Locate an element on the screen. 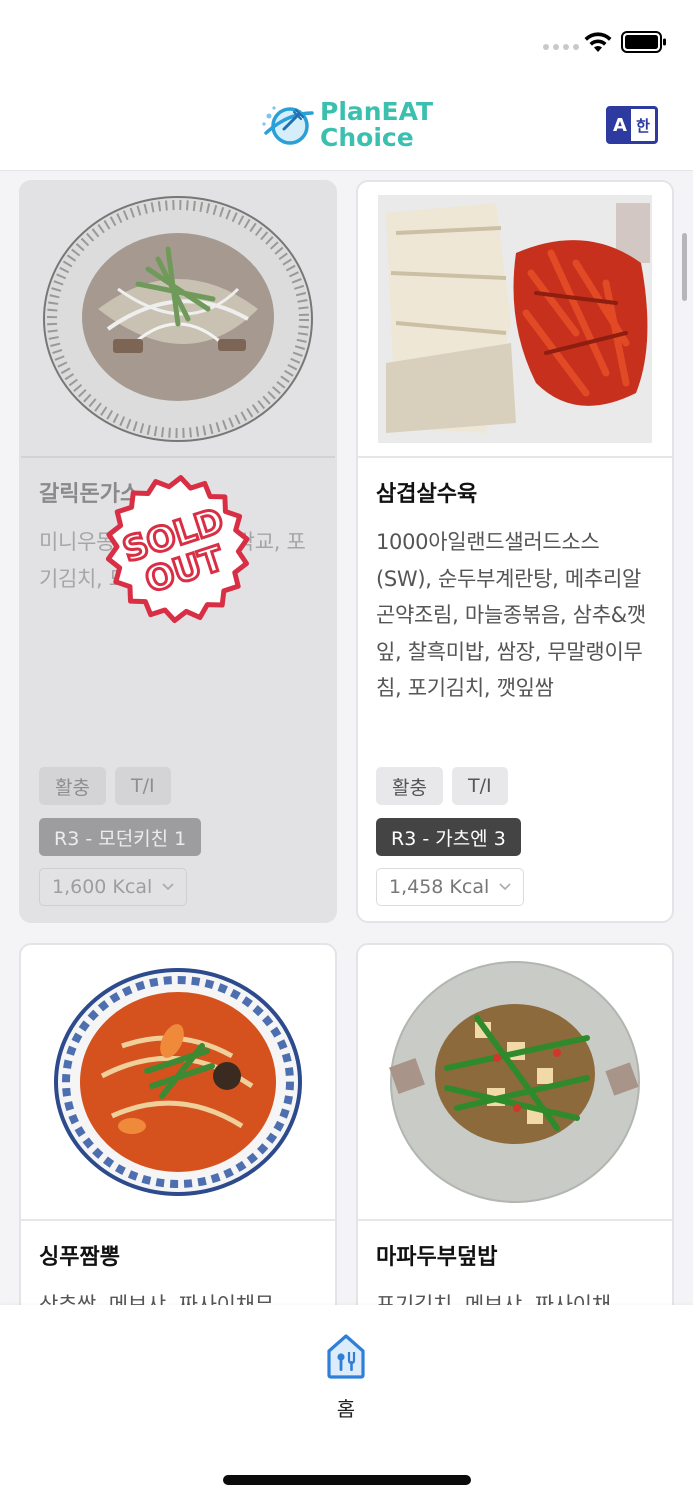  logo-line-1: PlanEAT is located at coordinates (377, 111).